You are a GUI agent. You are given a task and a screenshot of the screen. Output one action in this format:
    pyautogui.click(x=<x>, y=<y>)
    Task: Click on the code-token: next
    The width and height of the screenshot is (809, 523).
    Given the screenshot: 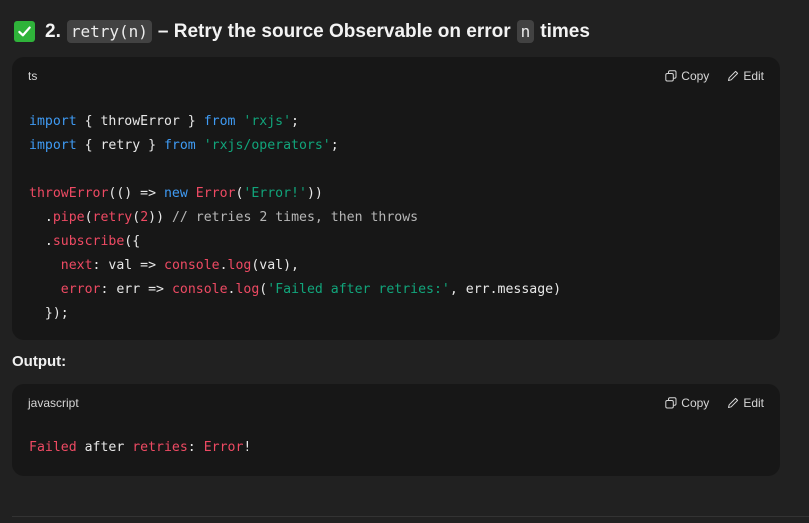 What is the action you would take?
    pyautogui.click(x=76, y=265)
    